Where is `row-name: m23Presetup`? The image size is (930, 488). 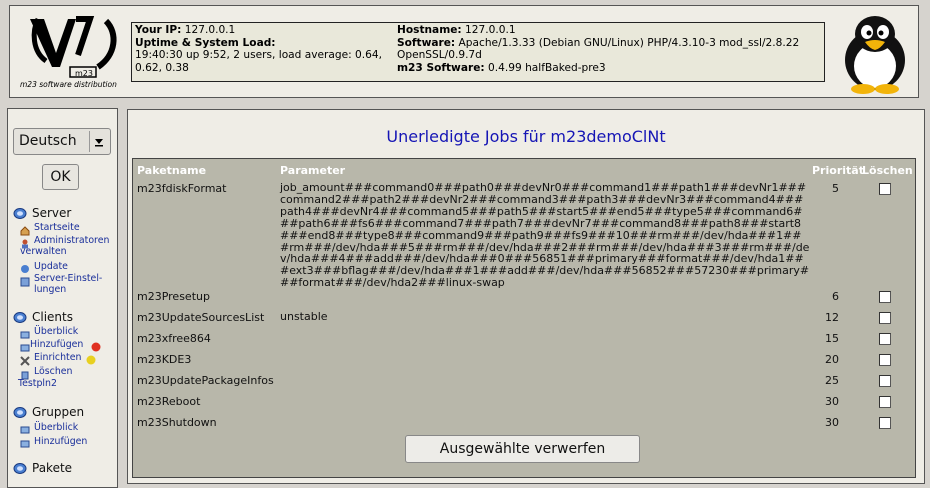
row-name: m23Presetup is located at coordinates (173, 296).